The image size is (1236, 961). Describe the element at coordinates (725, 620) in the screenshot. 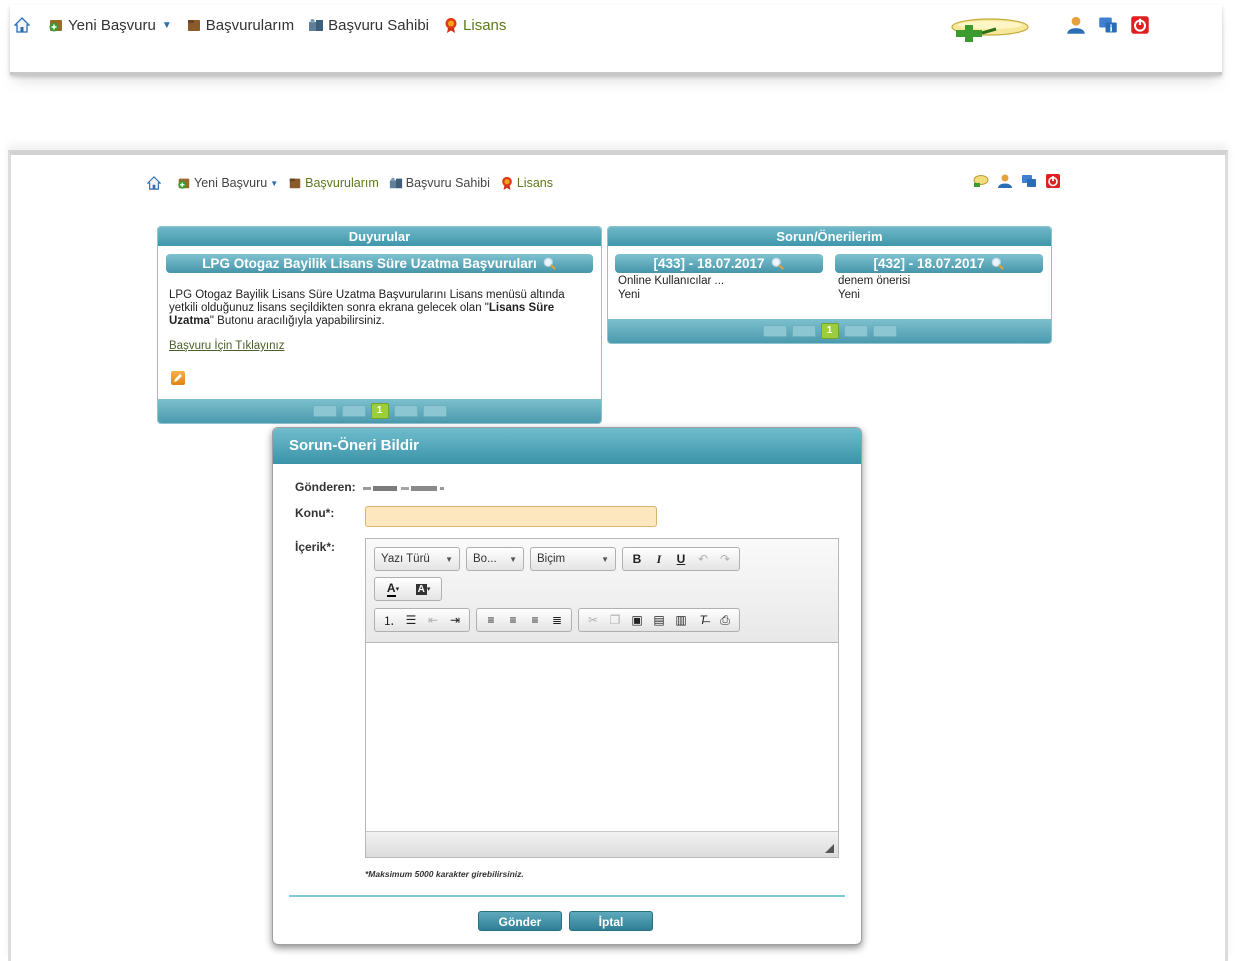

I see `print-icon: ⎙` at that location.